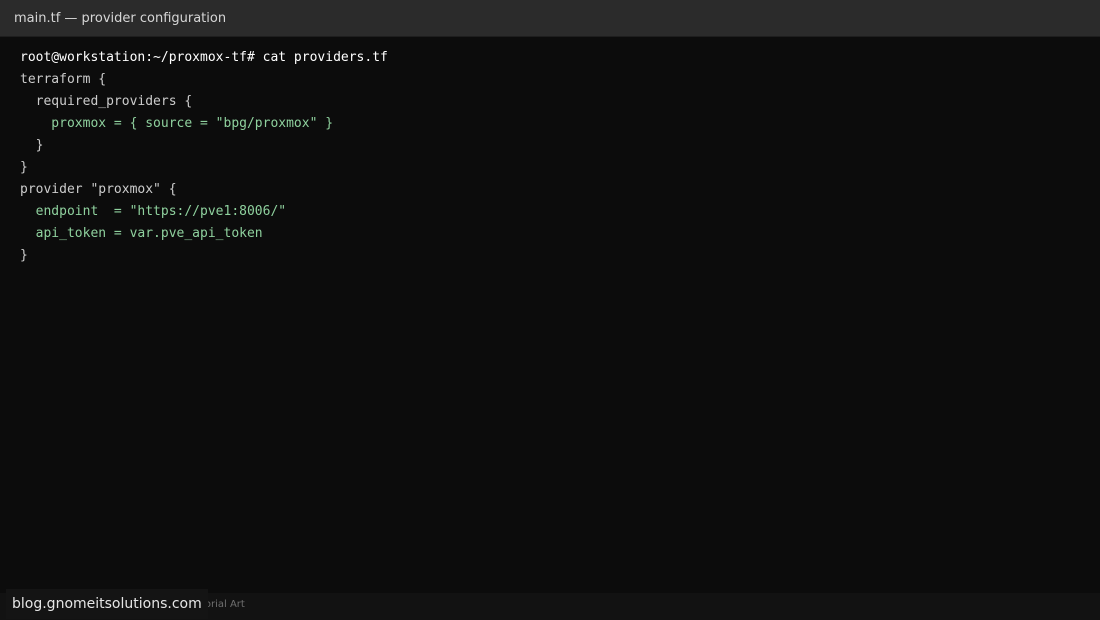 This screenshot has width=1100, height=620. What do you see at coordinates (141, 233) in the screenshot?
I see `code-line: api_token = var.pve_api_token` at bounding box center [141, 233].